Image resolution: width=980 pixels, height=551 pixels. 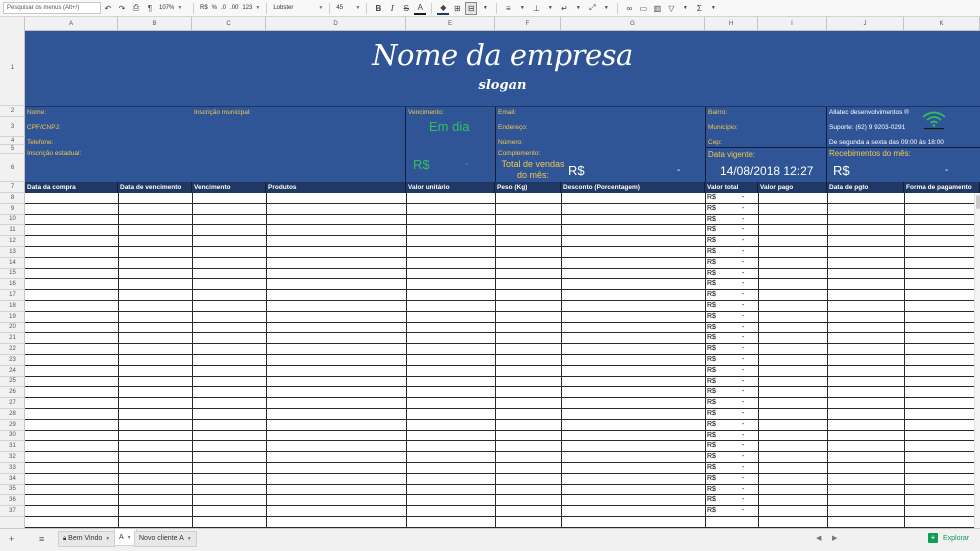 What do you see at coordinates (378, 8) in the screenshot?
I see `bold-button: B` at bounding box center [378, 8].